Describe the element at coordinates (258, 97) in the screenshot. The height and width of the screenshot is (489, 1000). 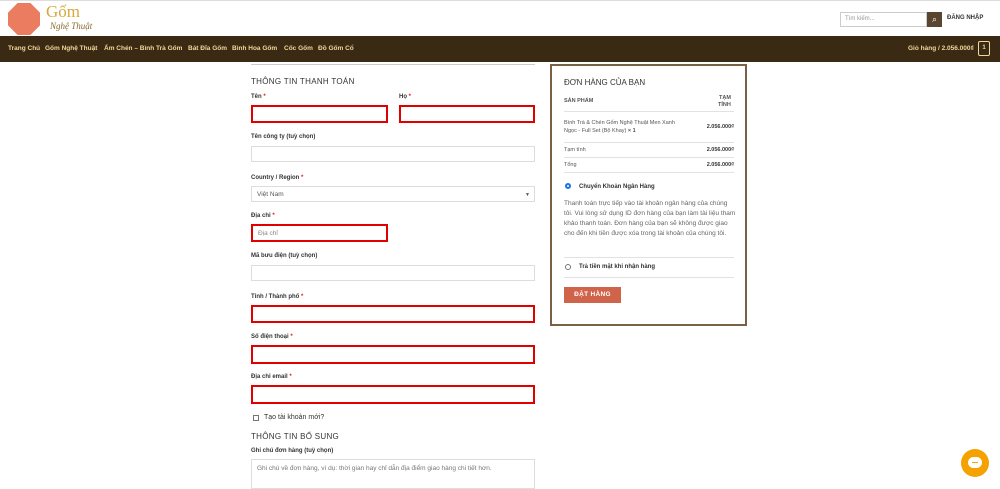
I see `first-name-label: Tên *` at that location.